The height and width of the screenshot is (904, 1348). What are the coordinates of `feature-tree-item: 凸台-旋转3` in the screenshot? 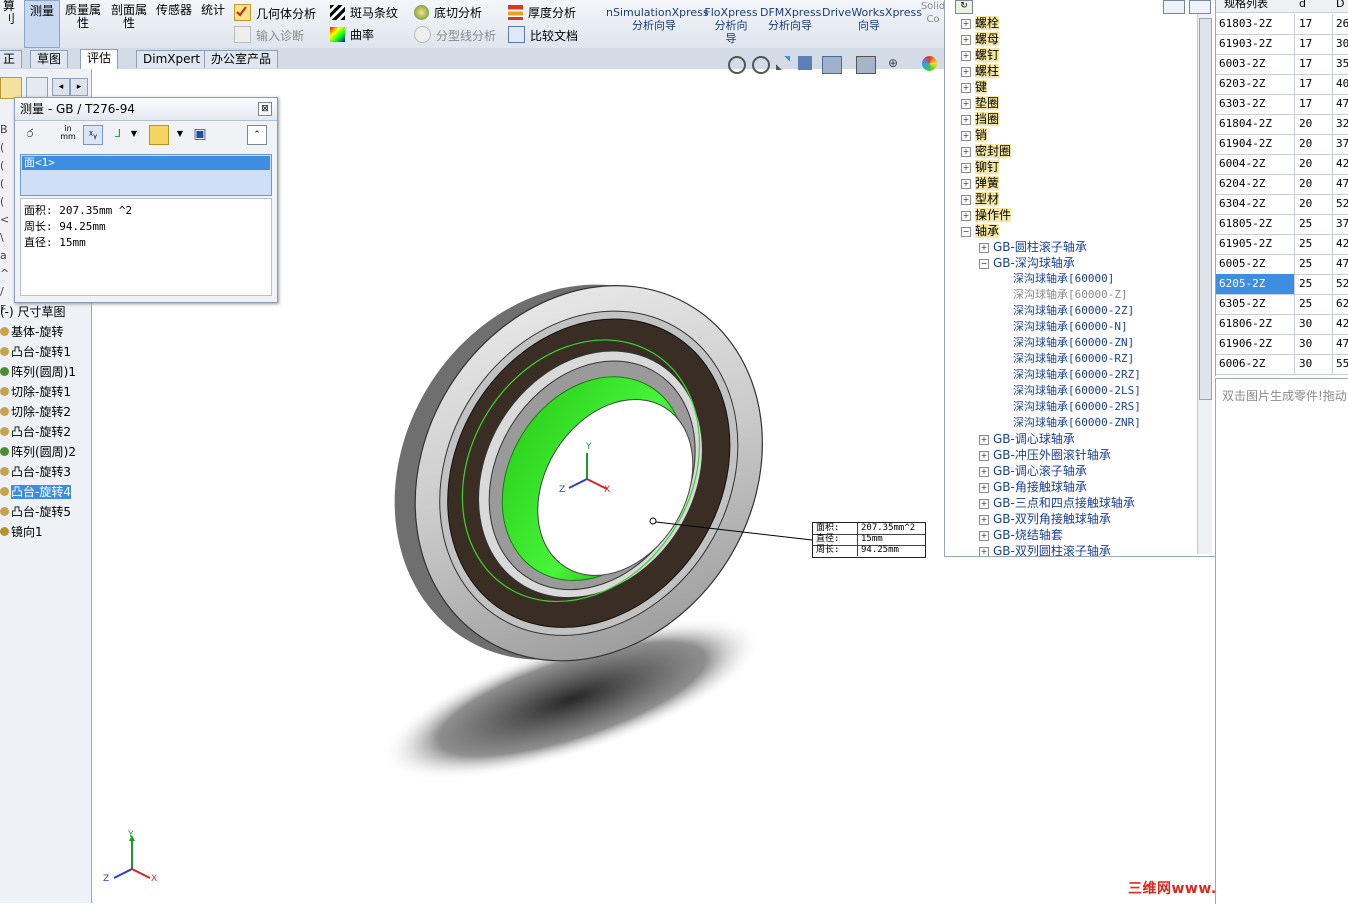 It's located at (35, 472).